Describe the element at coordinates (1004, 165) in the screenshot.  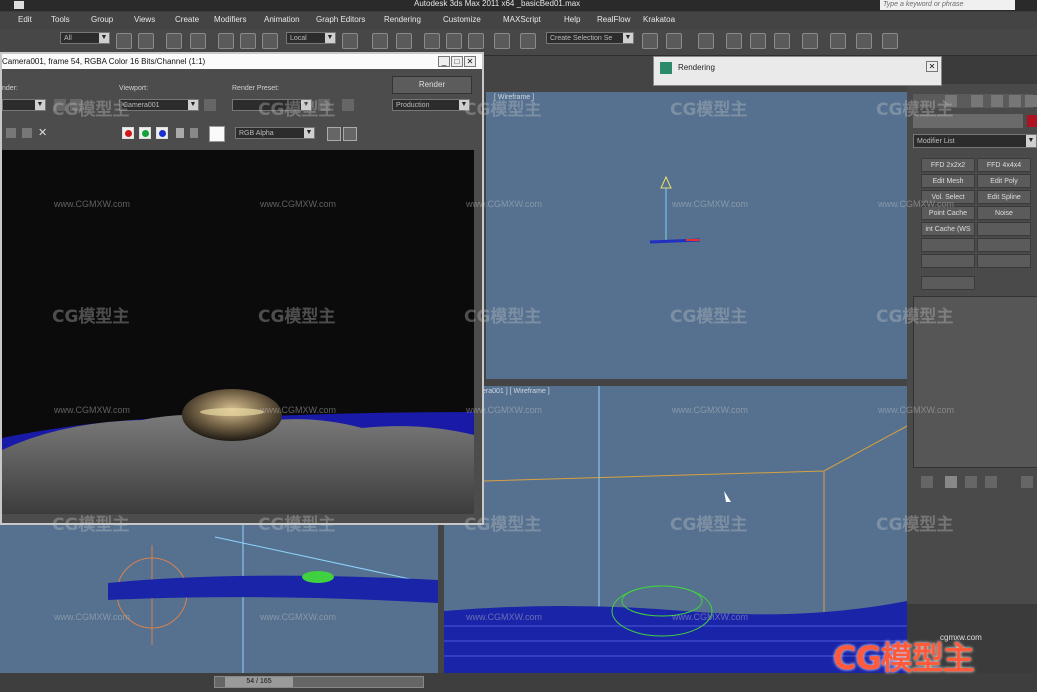
I see `modifier-button-ffd4: FFD 4x4x4` at that location.